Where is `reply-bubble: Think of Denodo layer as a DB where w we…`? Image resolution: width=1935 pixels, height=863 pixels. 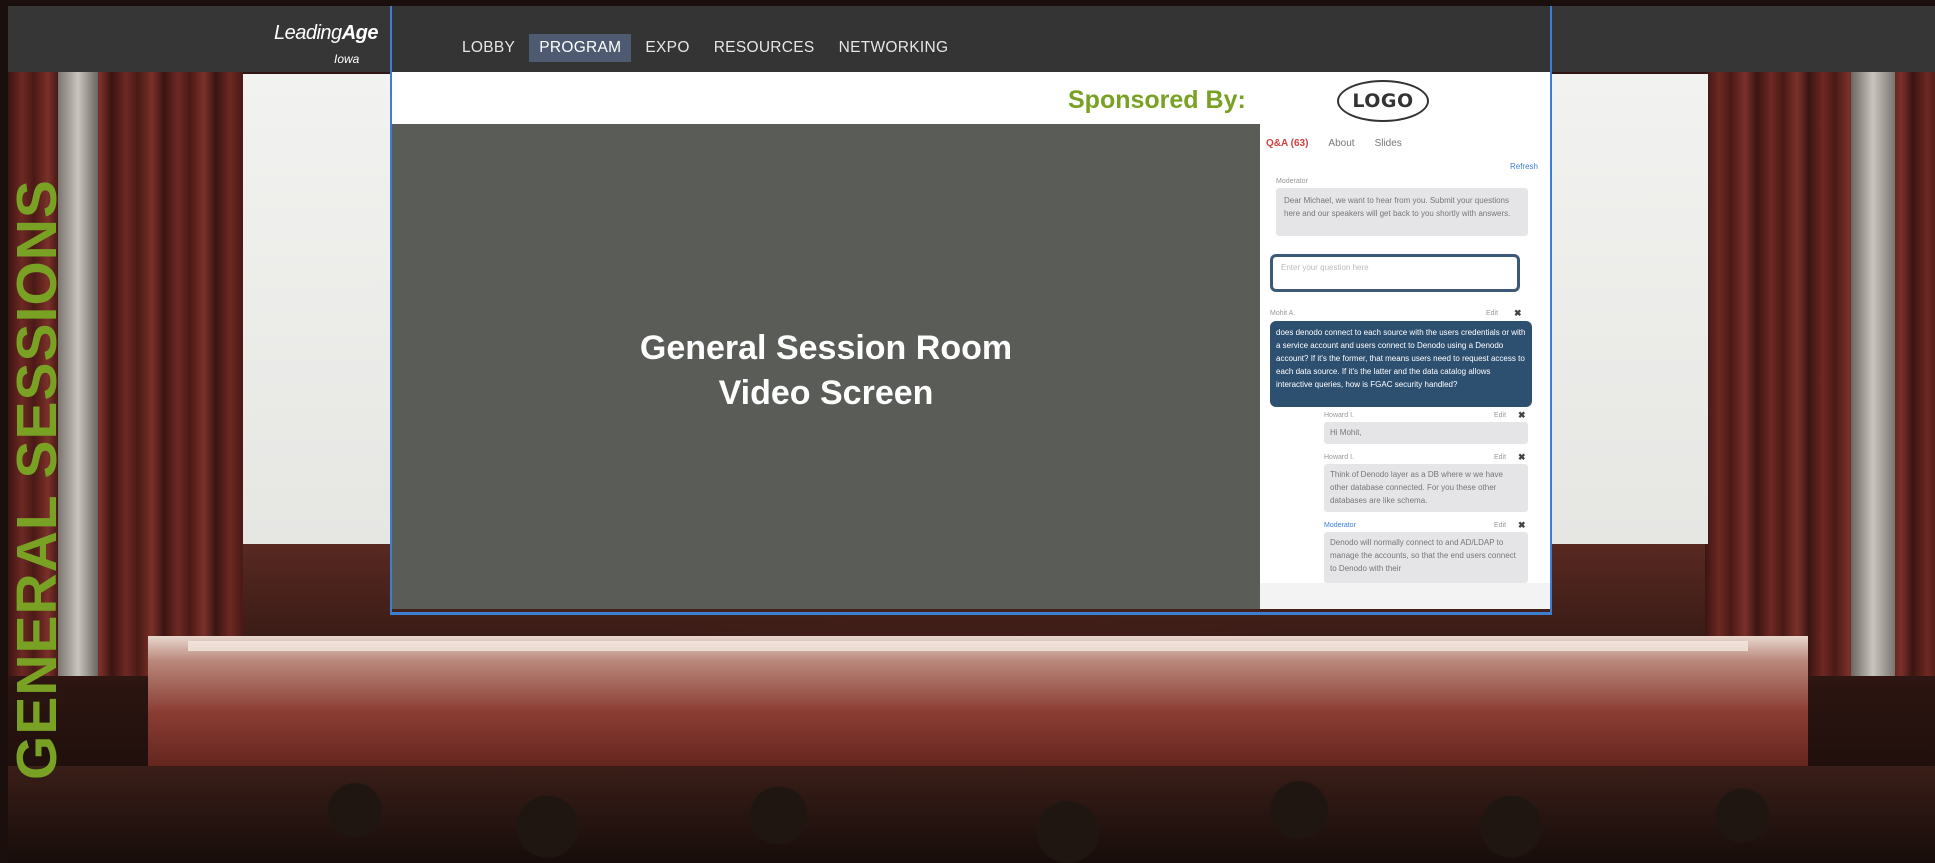 reply-bubble: Think of Denodo layer as a DB where w we… is located at coordinates (1426, 488).